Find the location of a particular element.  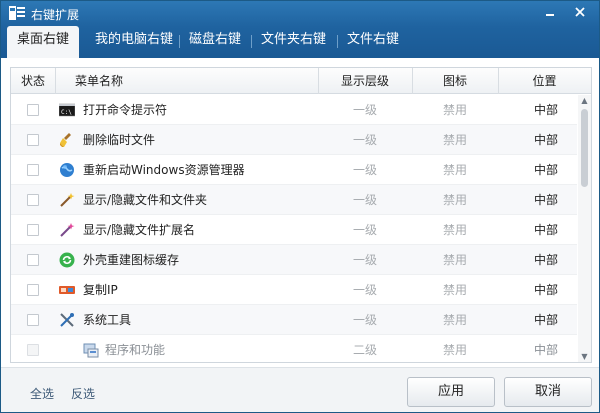

app-menu-icon is located at coordinates (17, 13).